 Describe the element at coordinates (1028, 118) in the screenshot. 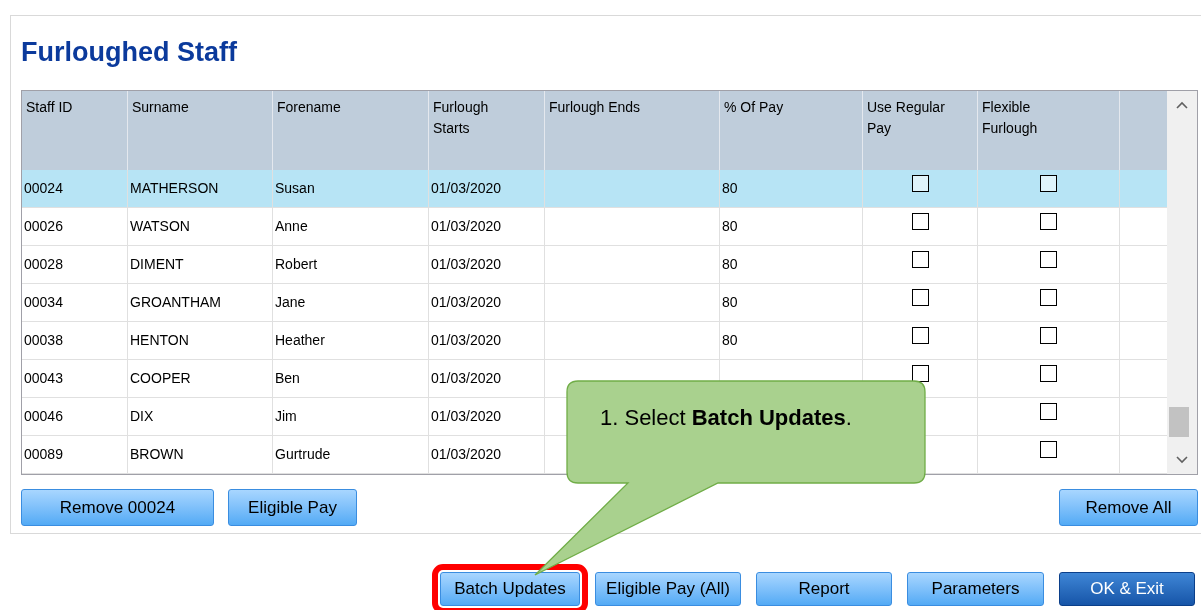

I see `column-header: Flexible Furlough` at that location.